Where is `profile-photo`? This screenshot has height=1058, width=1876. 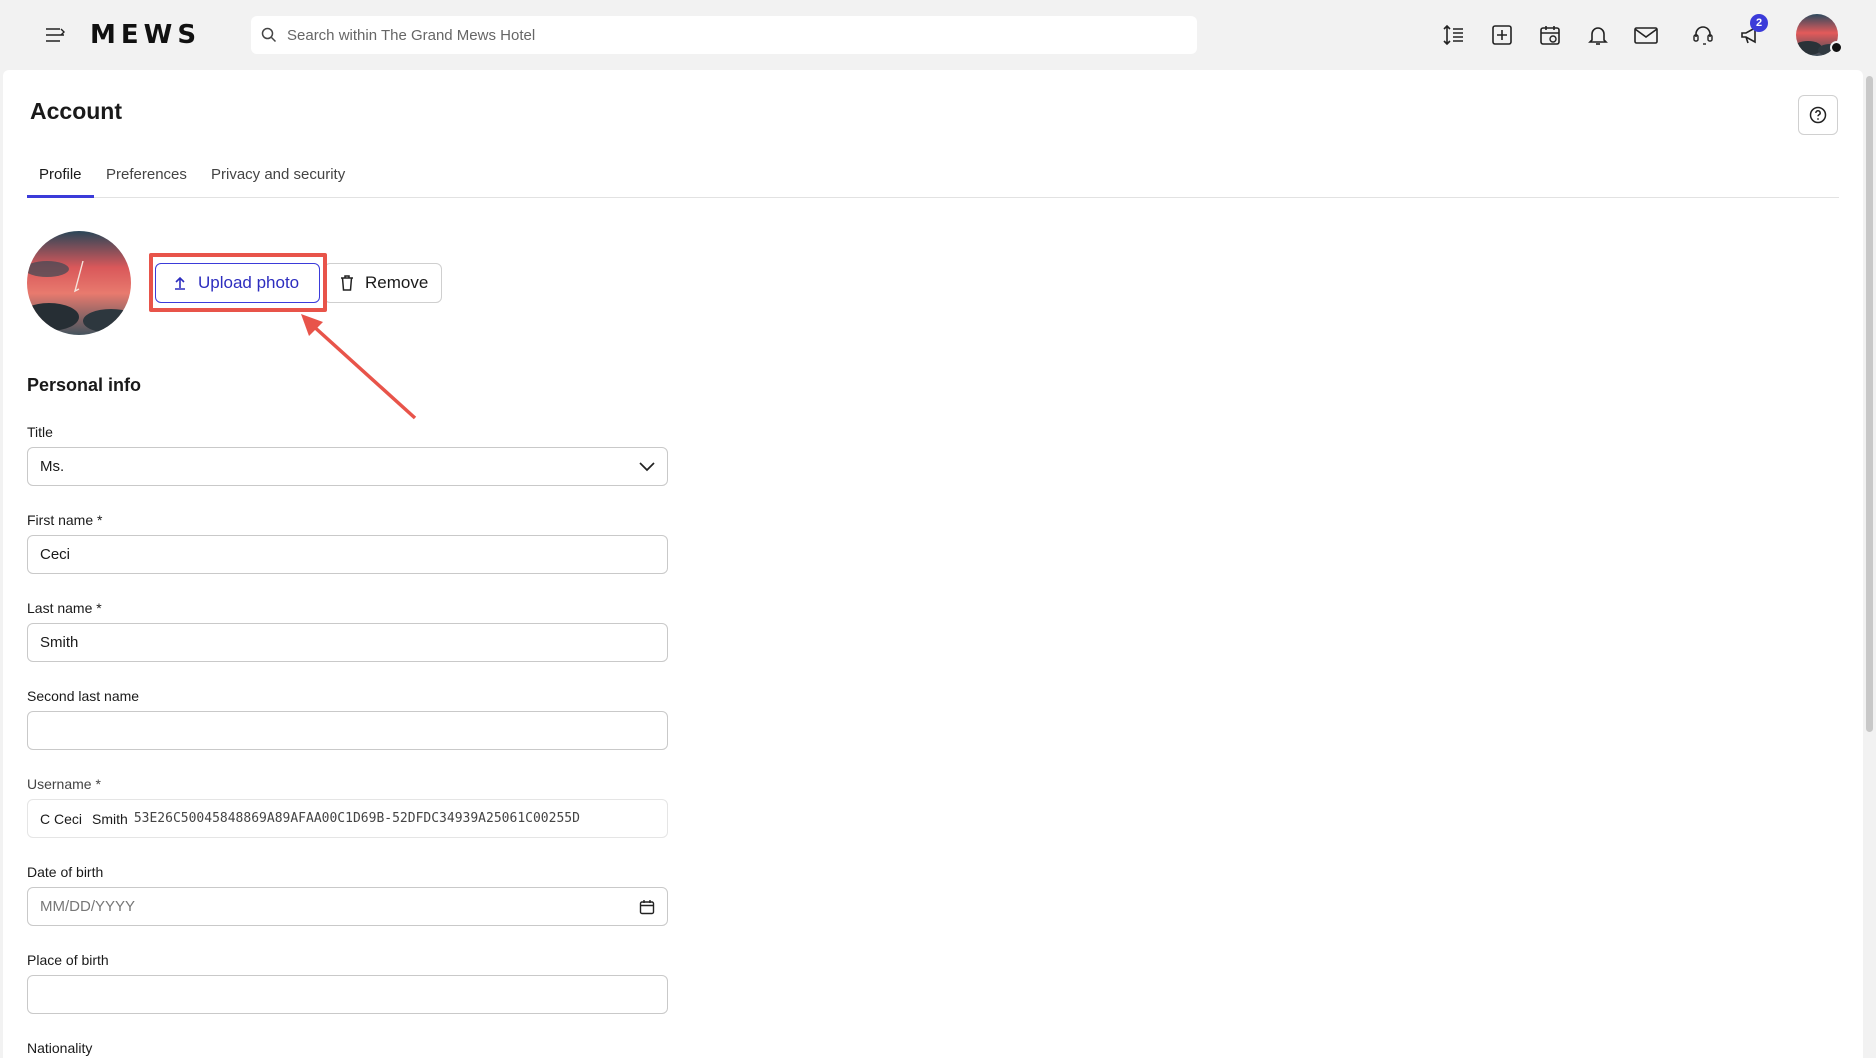
profile-photo is located at coordinates (79, 283).